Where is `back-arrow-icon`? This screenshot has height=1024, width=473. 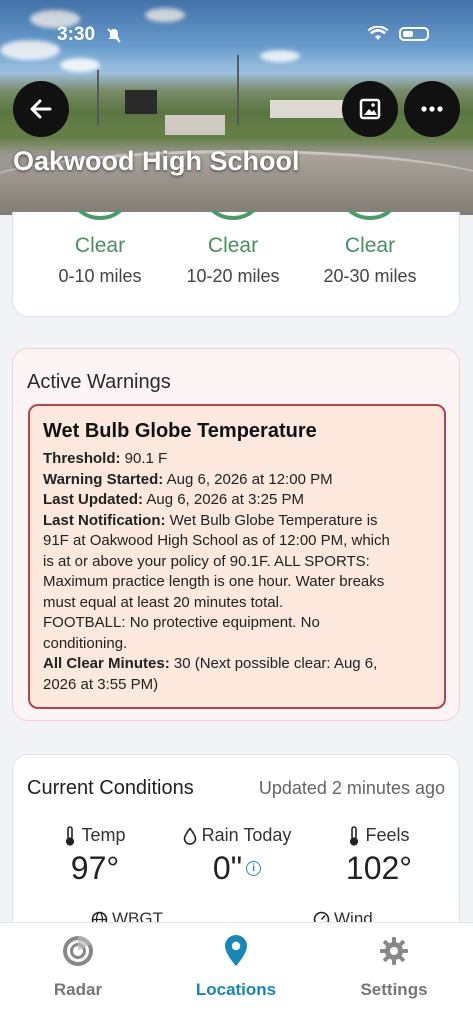
back-arrow-icon is located at coordinates (41, 109).